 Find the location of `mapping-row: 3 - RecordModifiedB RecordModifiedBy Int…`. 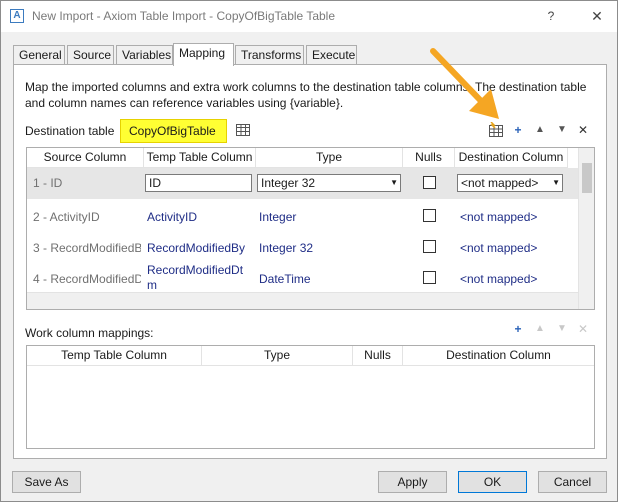

mapping-row: 3 - RecordModifiedB RecordModifiedBy Int… is located at coordinates (302, 245).